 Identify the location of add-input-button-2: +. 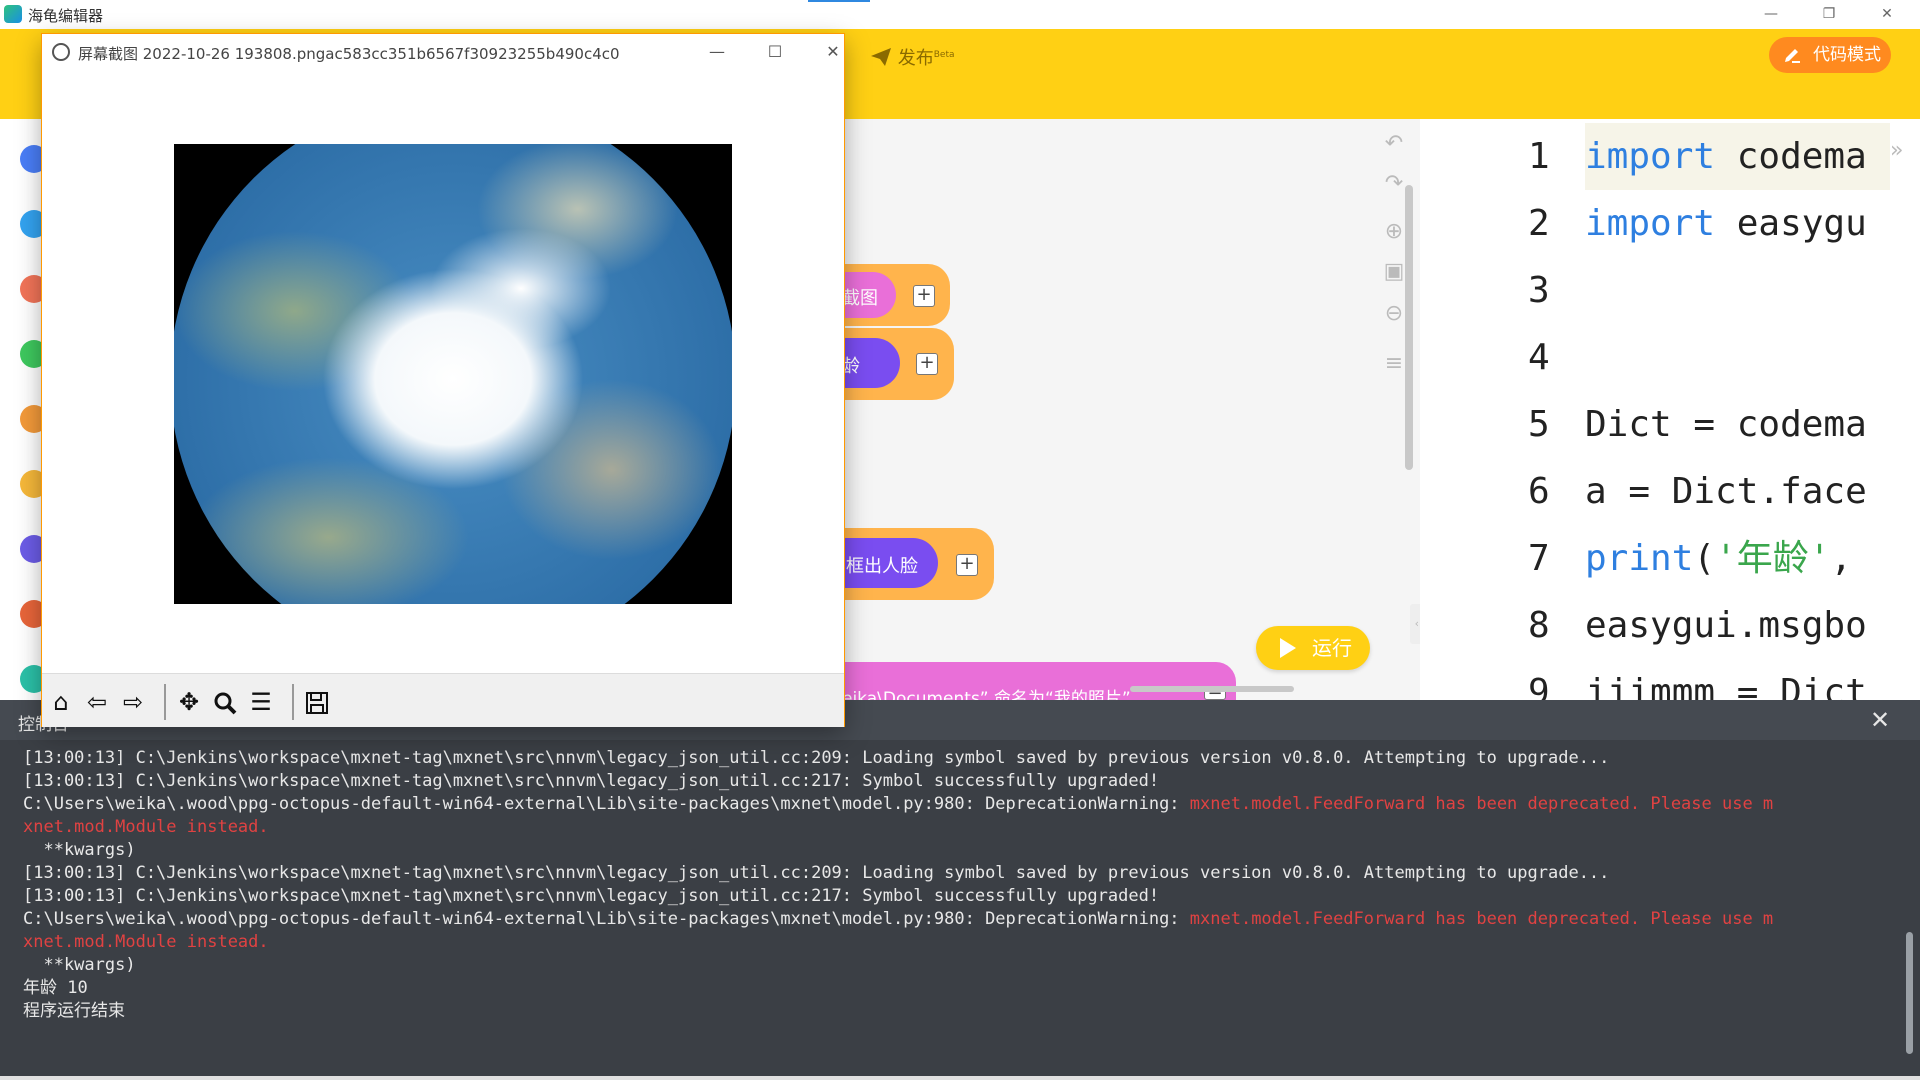
(927, 364).